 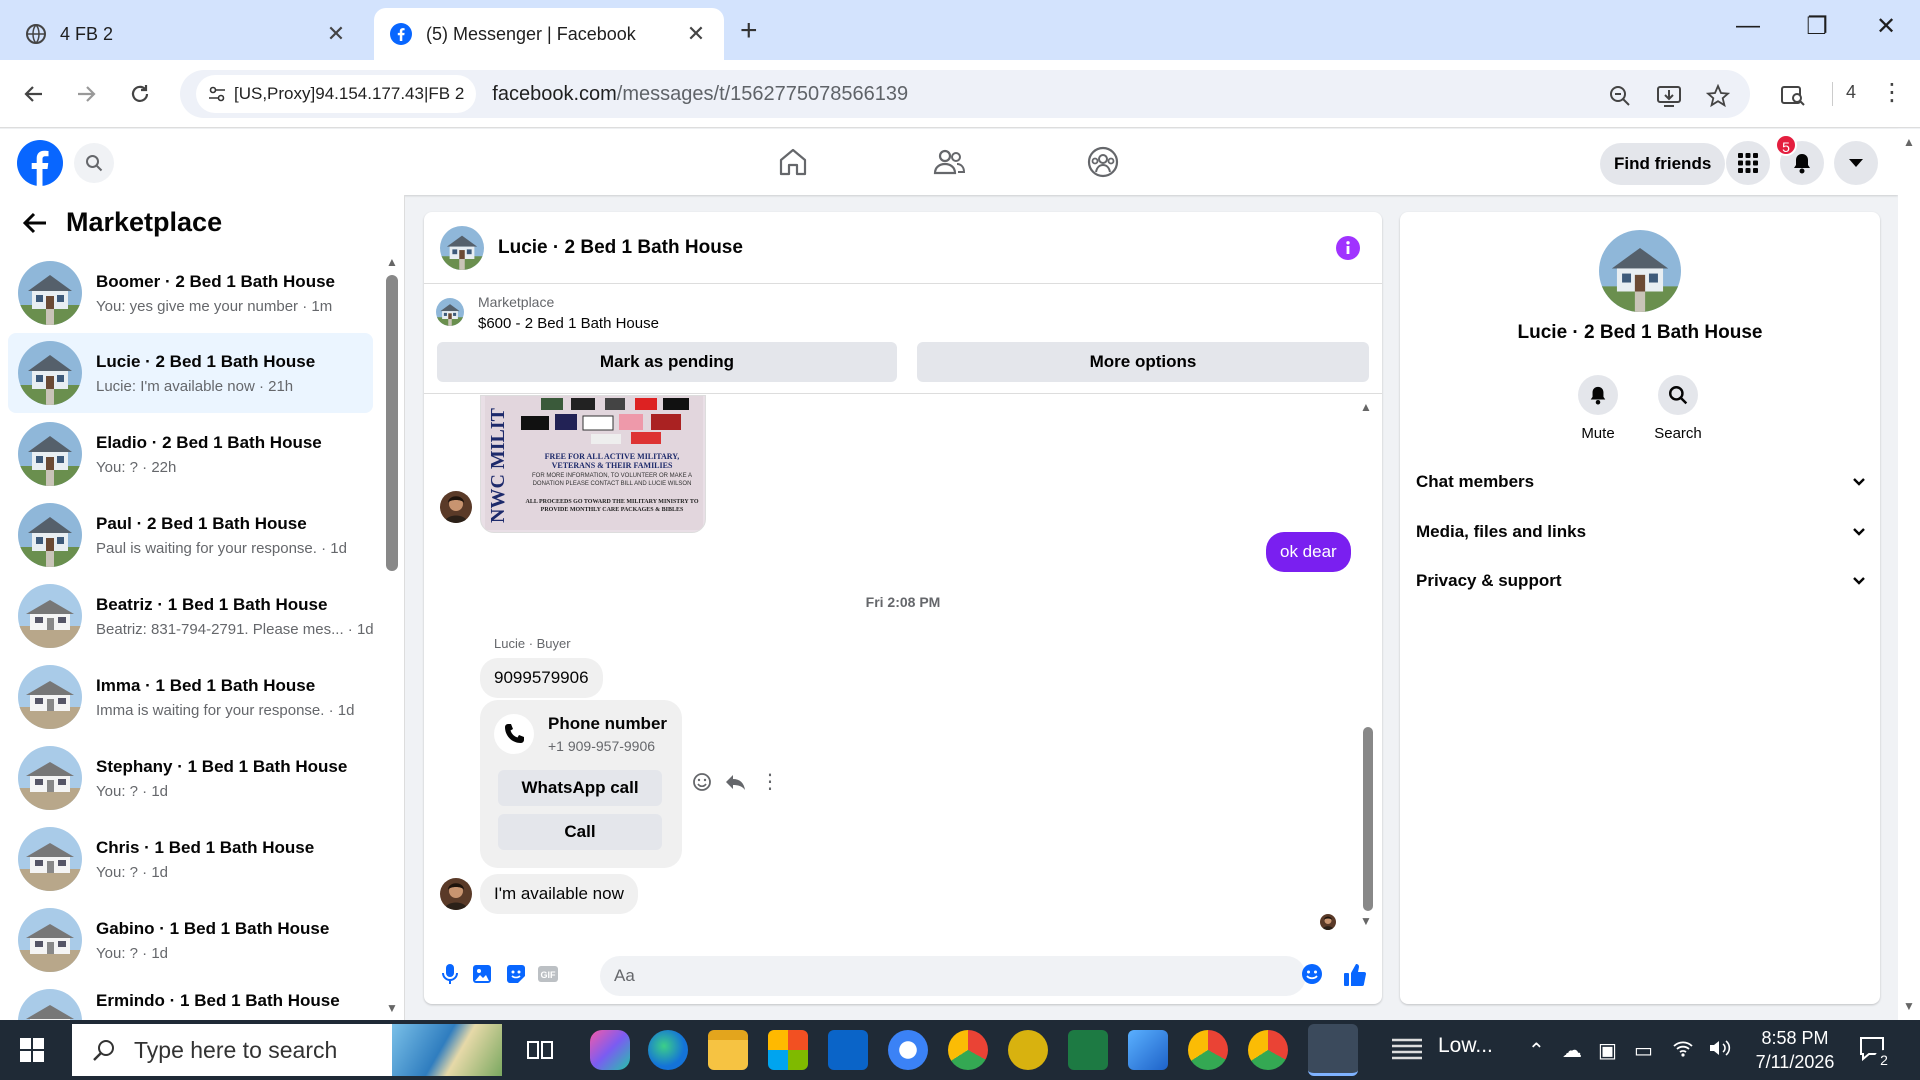 I want to click on account-menu-button, so click(x=1856, y=163).